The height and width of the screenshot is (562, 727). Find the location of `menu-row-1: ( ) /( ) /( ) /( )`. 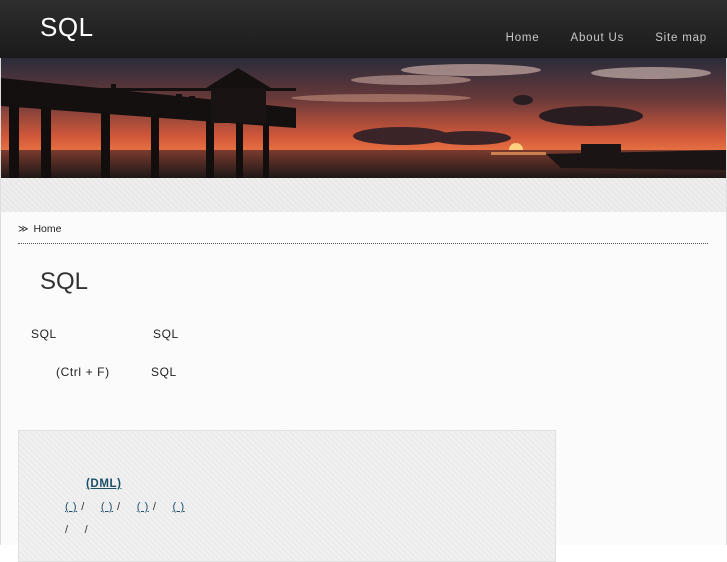

menu-row-1: ( ) /( ) /( ) /( ) is located at coordinates (119, 507).